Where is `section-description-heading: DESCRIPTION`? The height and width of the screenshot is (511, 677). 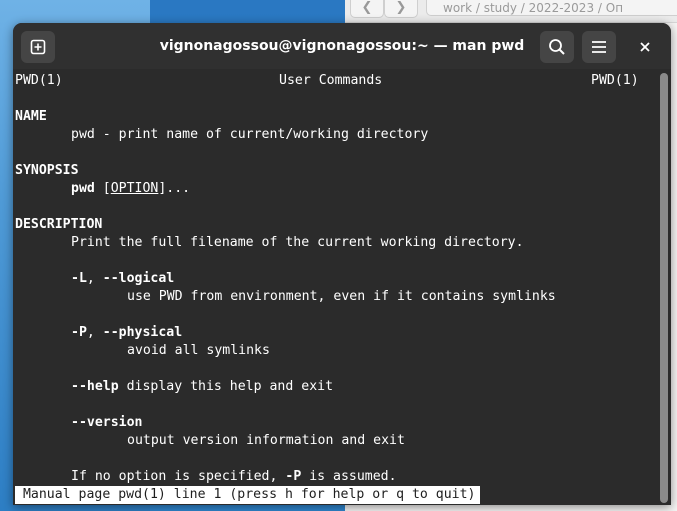 section-description-heading: DESCRIPTION is located at coordinates (59, 224).